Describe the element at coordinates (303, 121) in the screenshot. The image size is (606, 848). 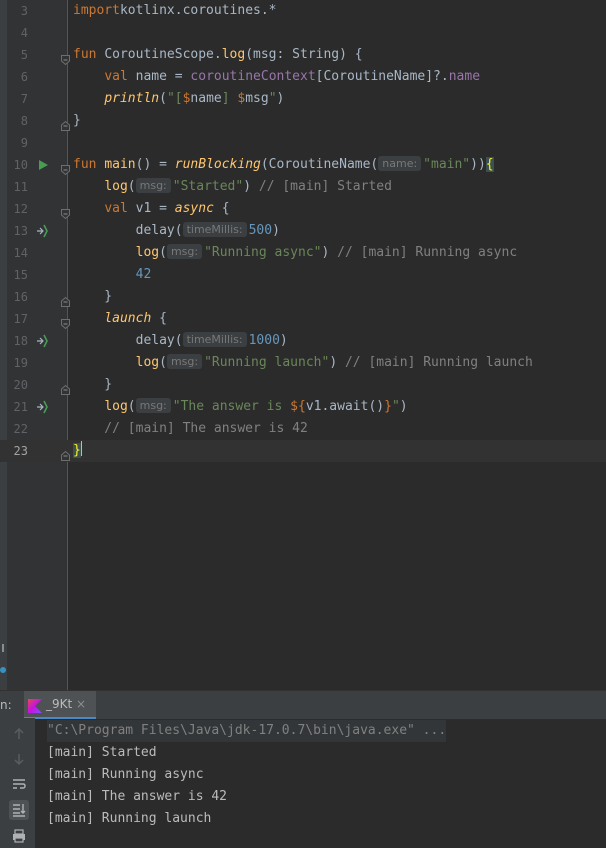
I see `code-line: 8}` at that location.